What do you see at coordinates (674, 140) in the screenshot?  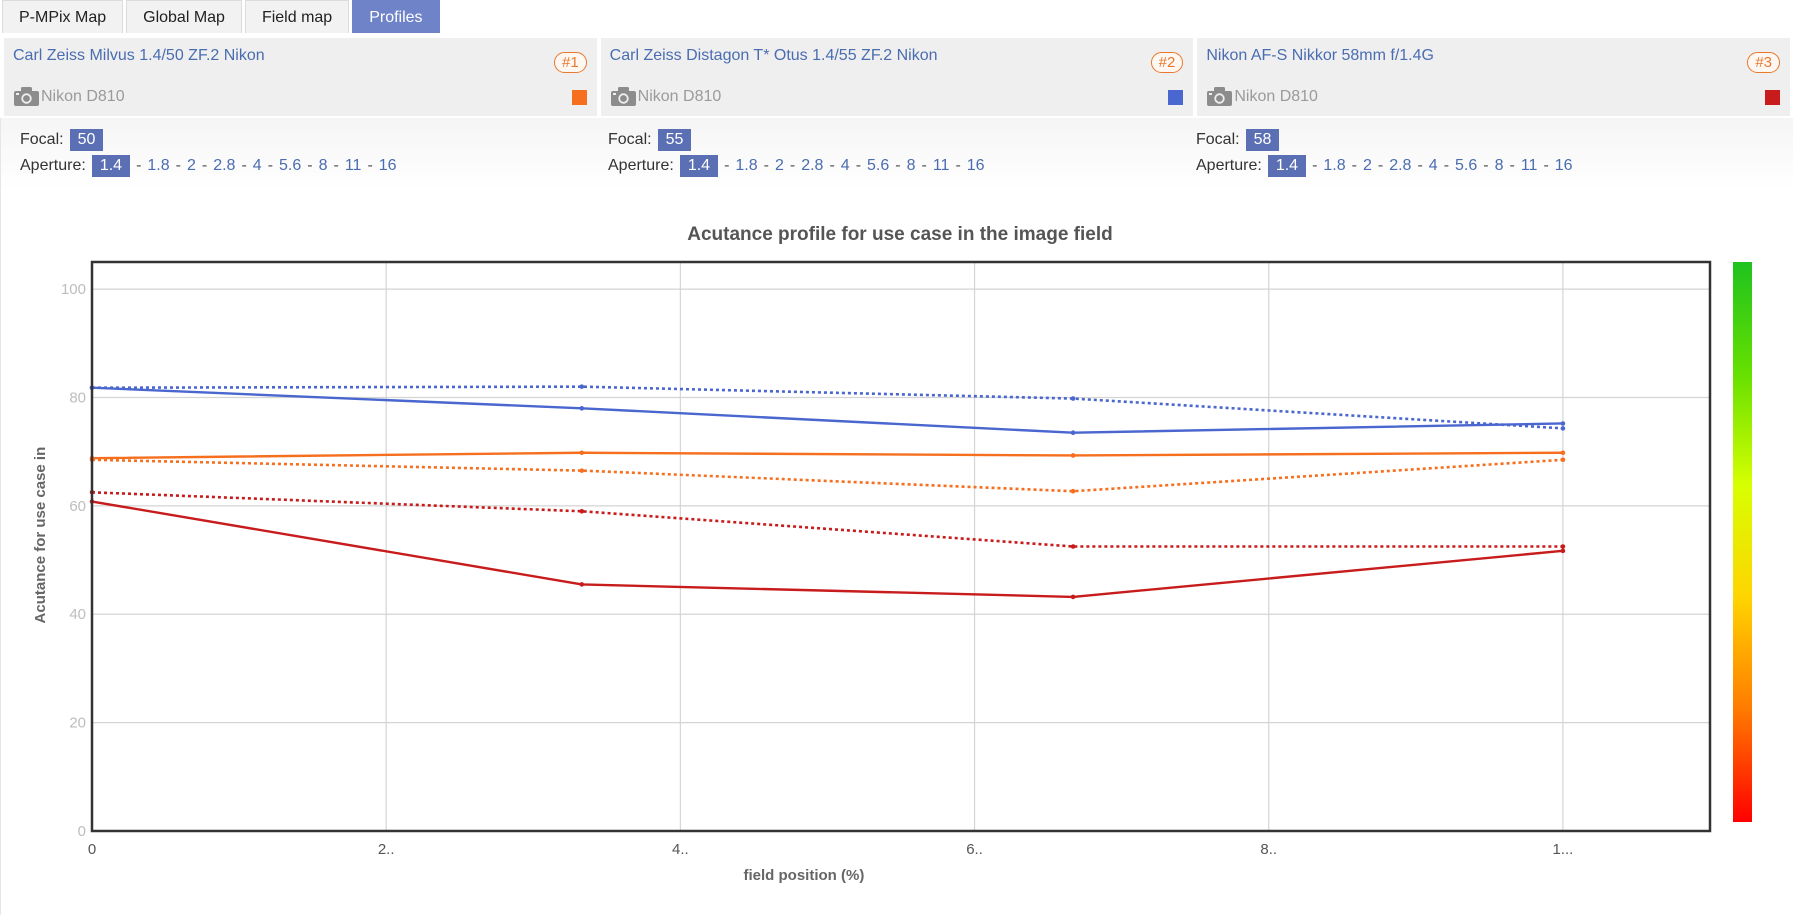 I see `focal-selected: 55` at bounding box center [674, 140].